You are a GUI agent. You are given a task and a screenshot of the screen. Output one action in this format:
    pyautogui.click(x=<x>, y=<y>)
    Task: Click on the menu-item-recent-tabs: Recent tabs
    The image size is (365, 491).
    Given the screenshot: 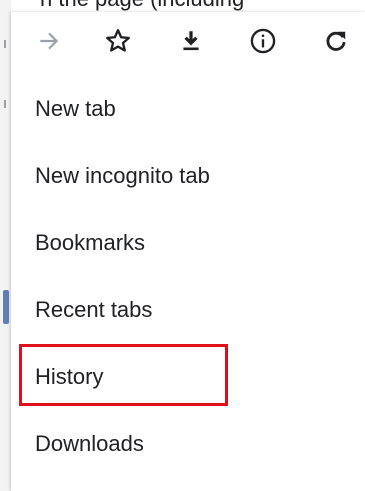 What is the action you would take?
    pyautogui.click(x=188, y=310)
    